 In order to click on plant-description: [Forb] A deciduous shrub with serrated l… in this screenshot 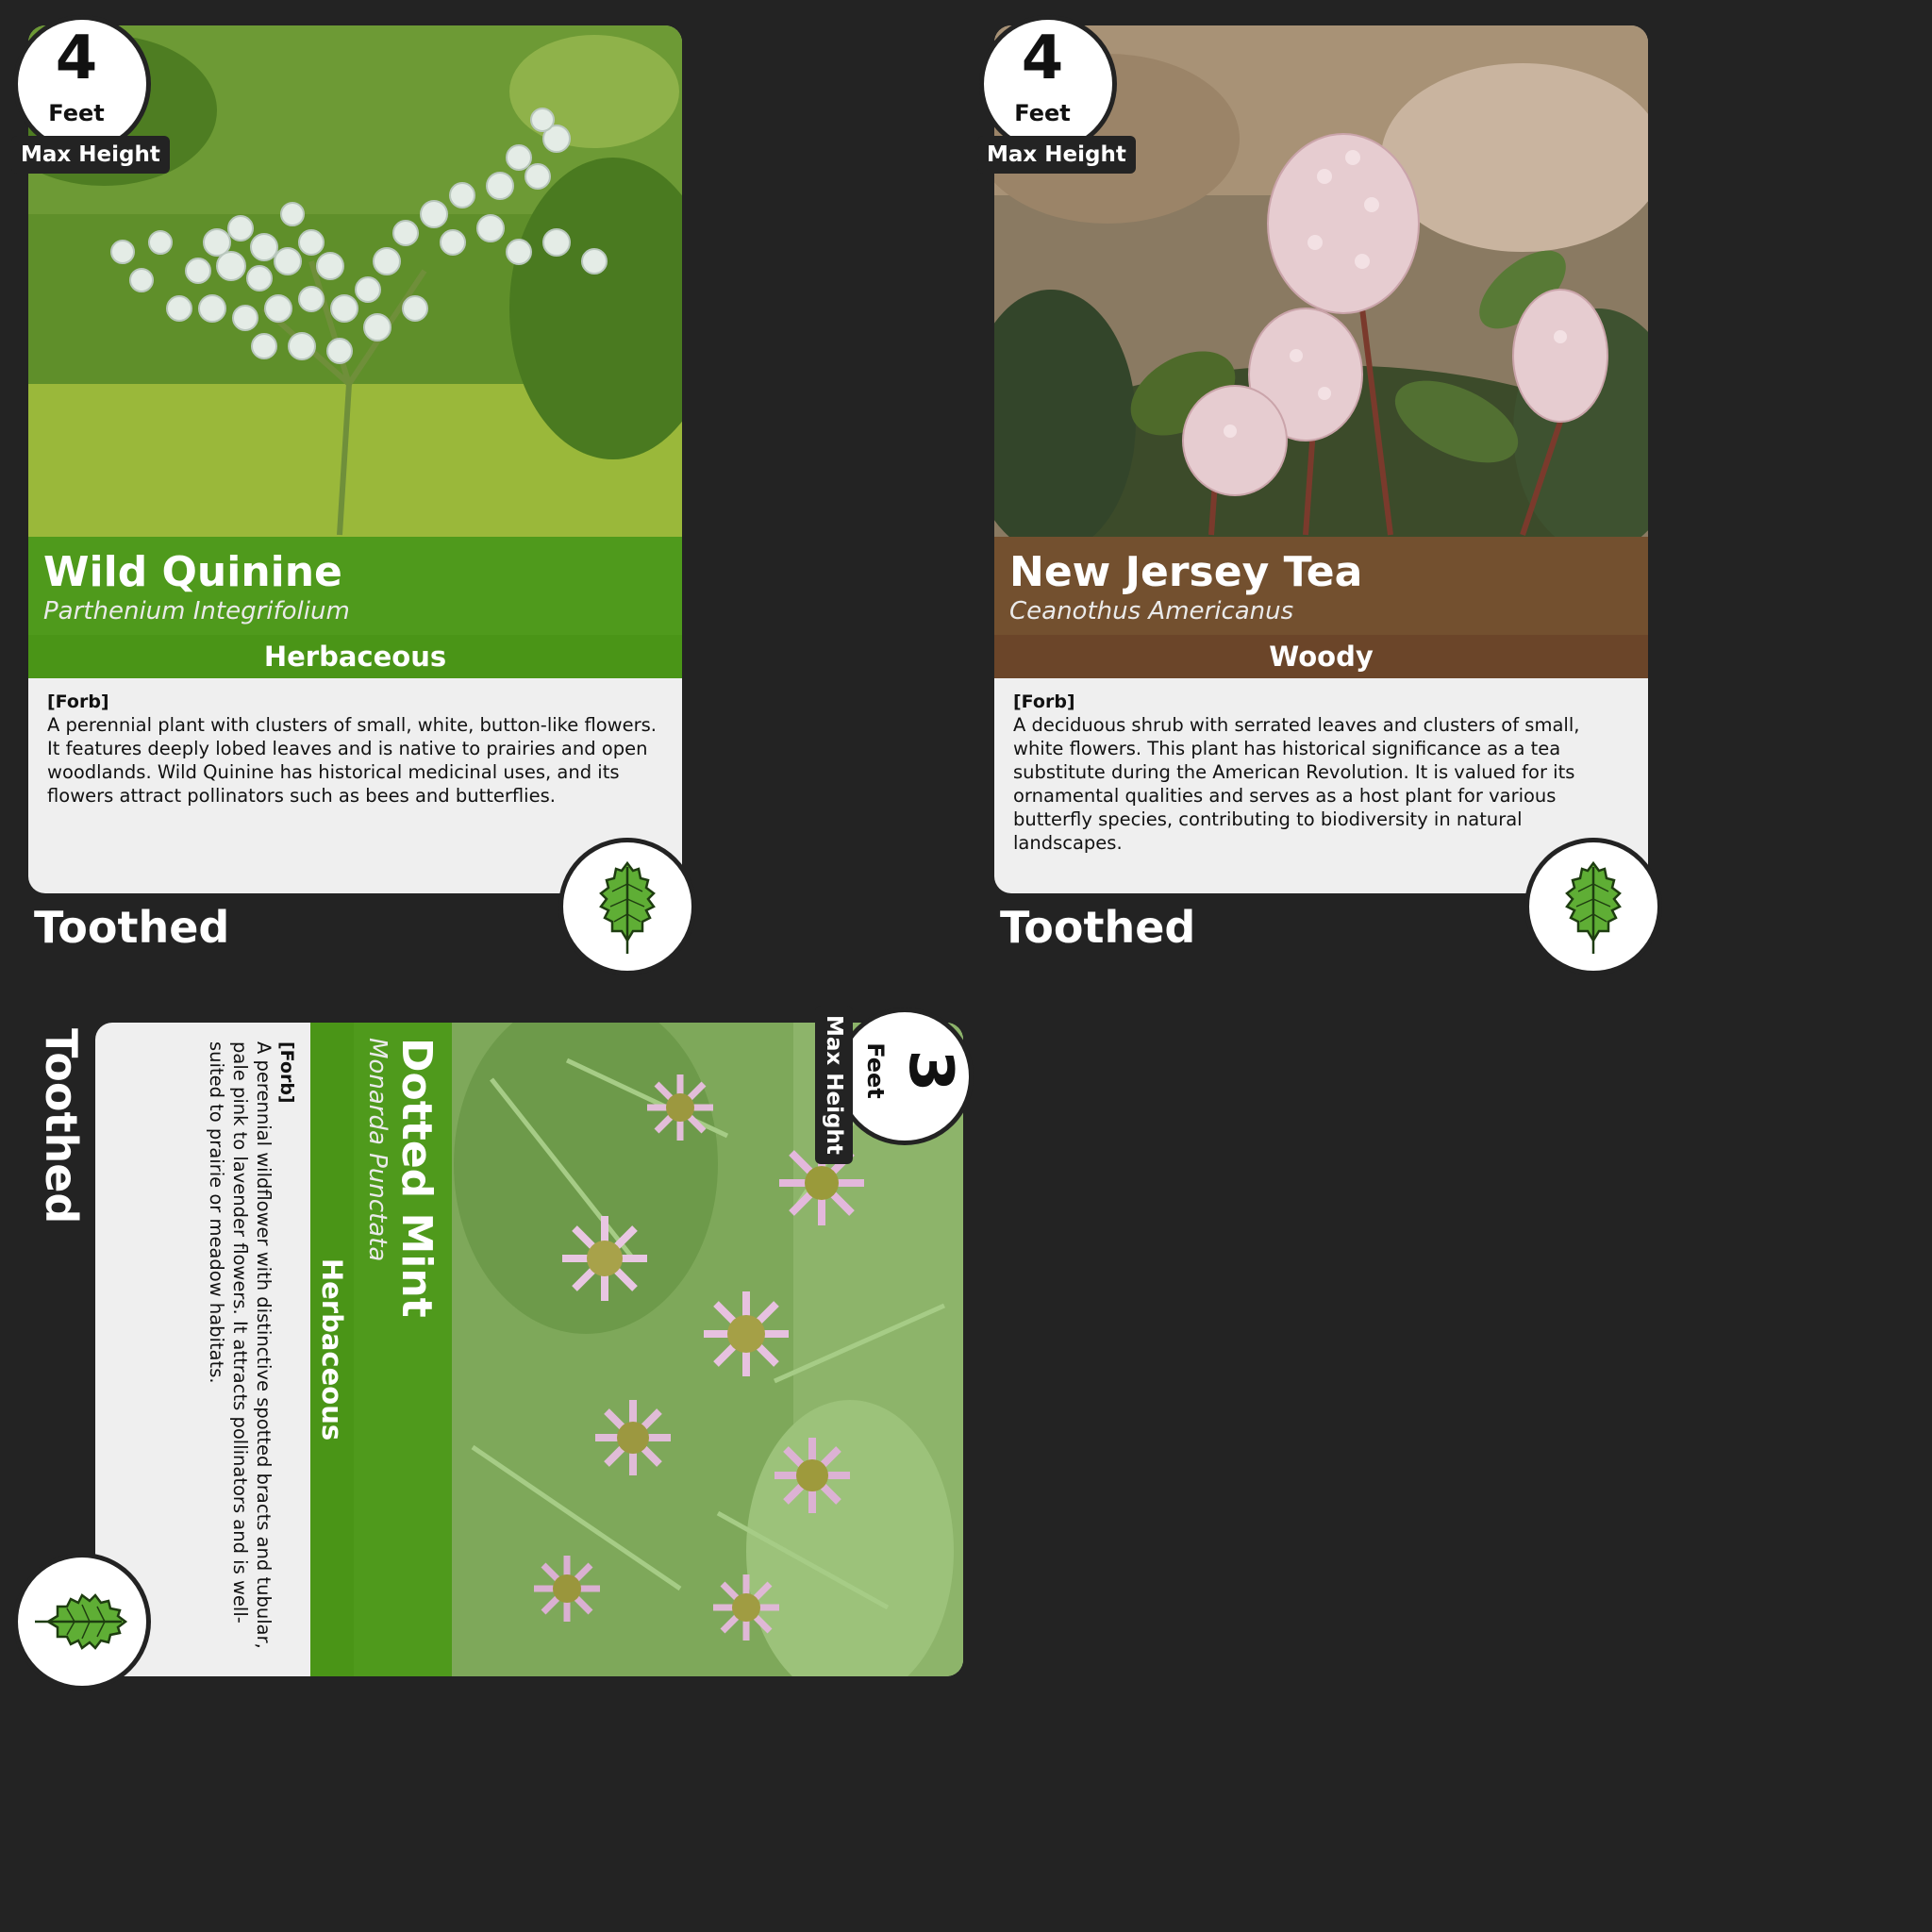, I will do `click(1319, 773)`.